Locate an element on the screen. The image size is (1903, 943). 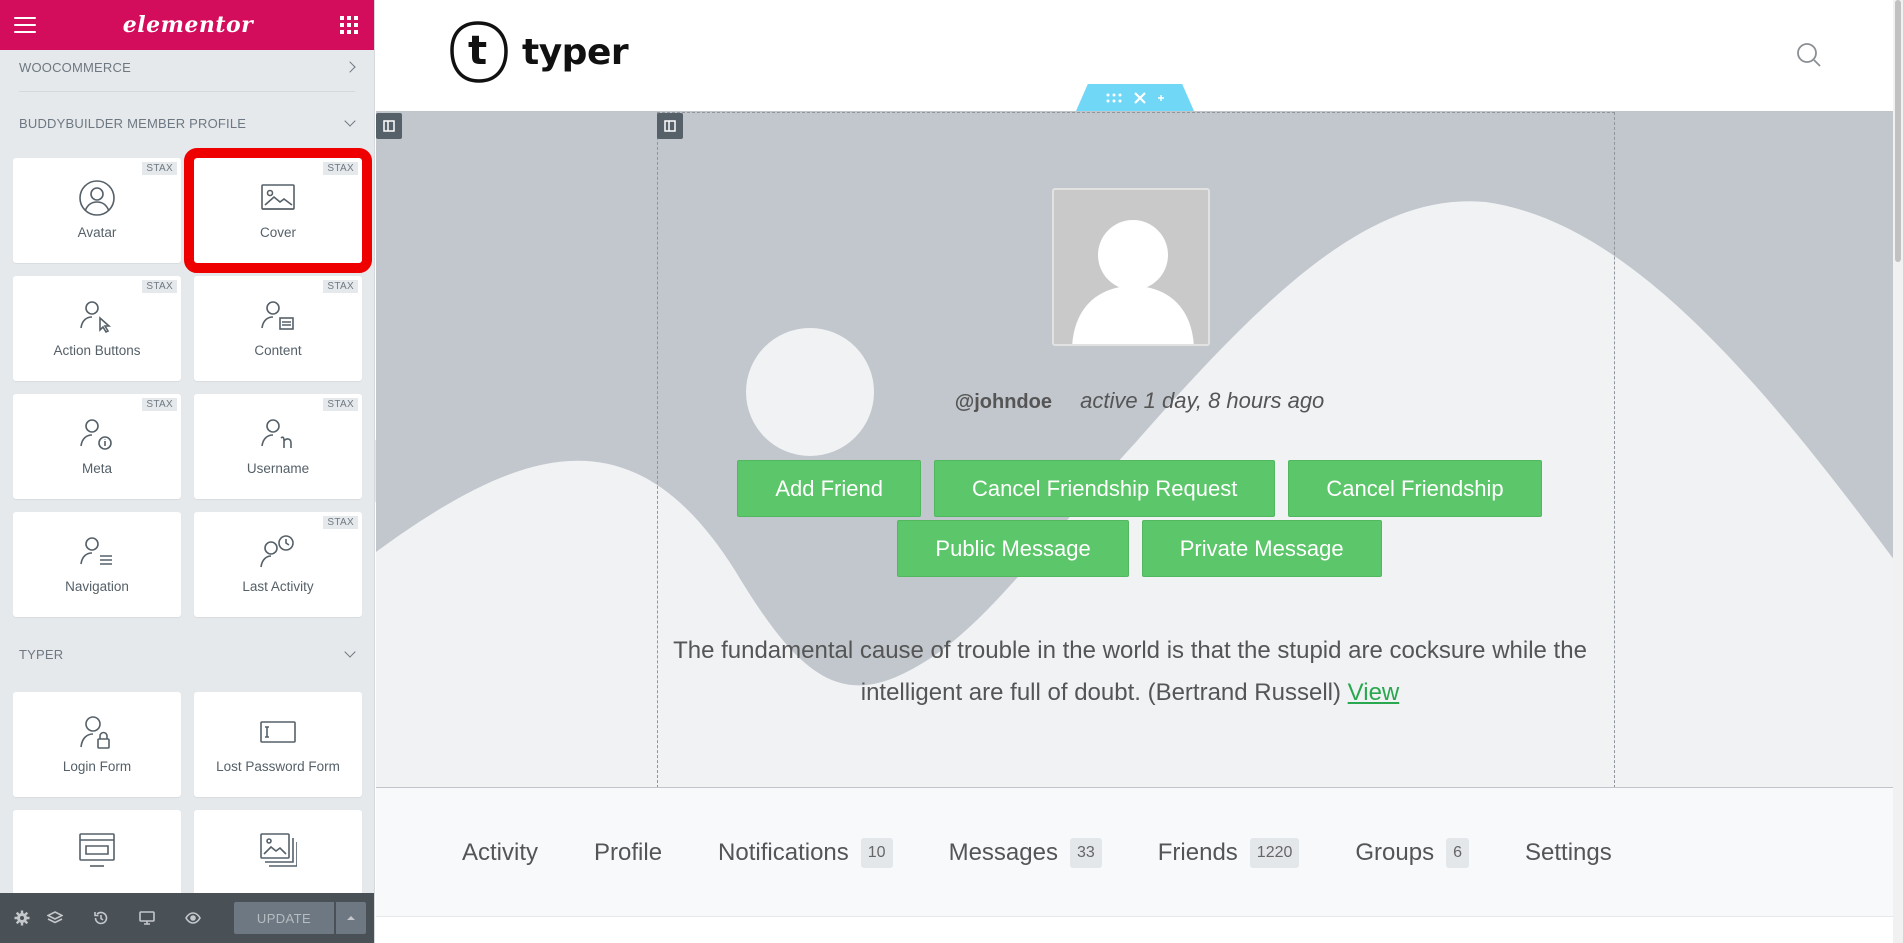
panel-footer: UPDATE is located at coordinates (187, 918).